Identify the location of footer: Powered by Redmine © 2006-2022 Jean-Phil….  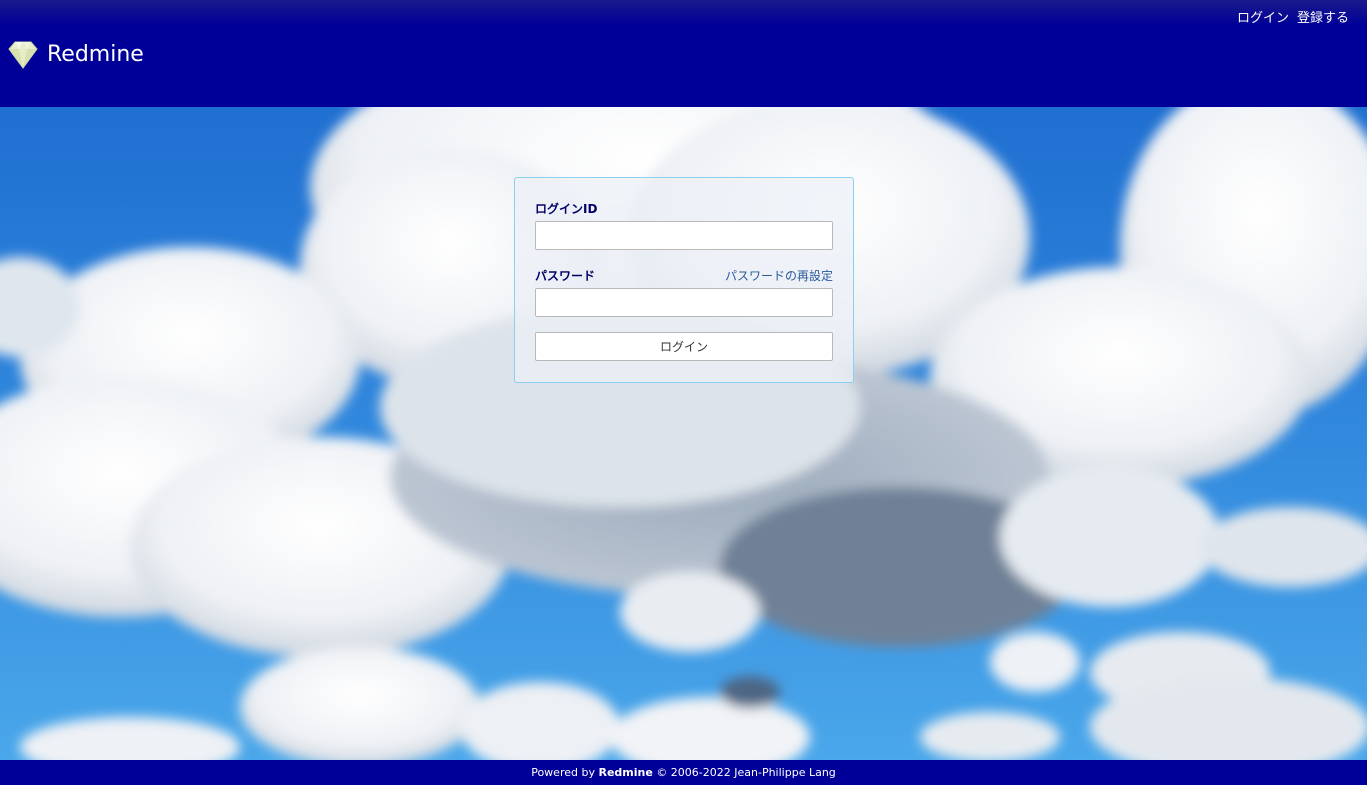
(683, 772).